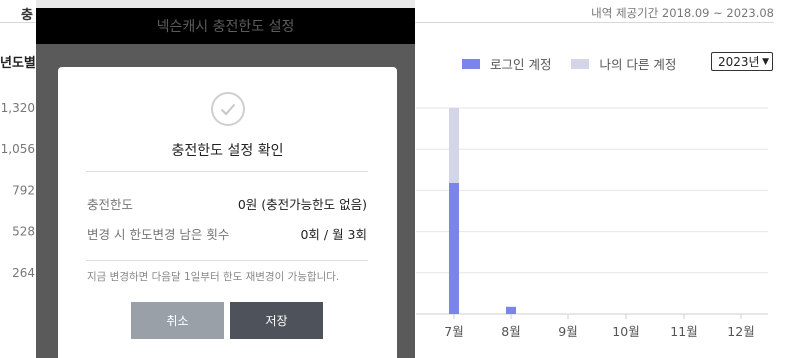  Describe the element at coordinates (23, 232) in the screenshot. I see `y-tick-label: 528` at that location.